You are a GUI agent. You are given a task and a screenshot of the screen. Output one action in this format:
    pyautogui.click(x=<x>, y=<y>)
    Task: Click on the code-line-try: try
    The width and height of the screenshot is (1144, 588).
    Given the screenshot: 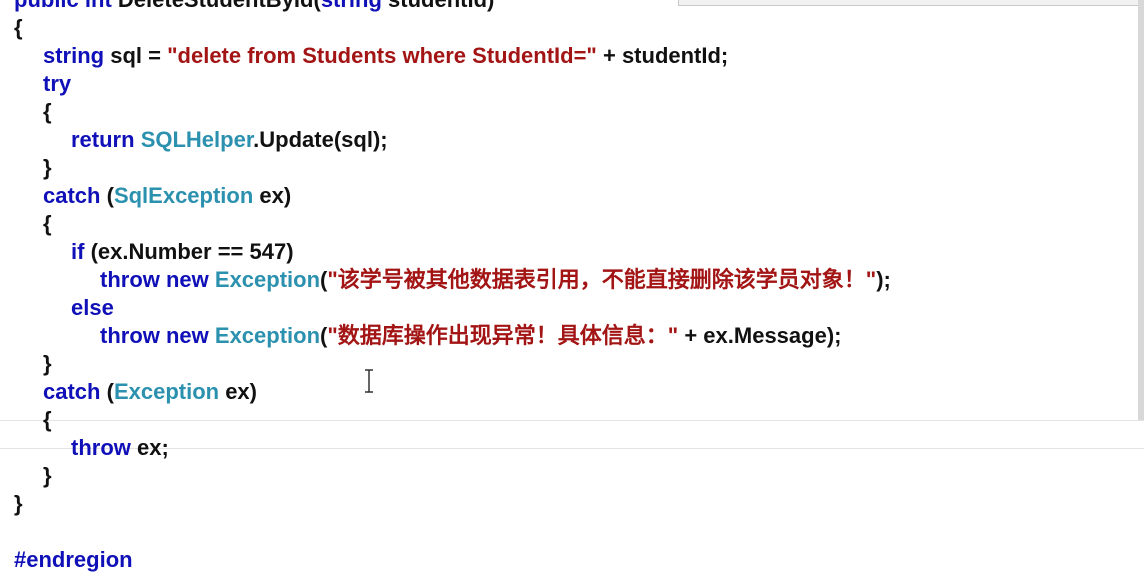 What is the action you would take?
    pyautogui.click(x=452, y=84)
    